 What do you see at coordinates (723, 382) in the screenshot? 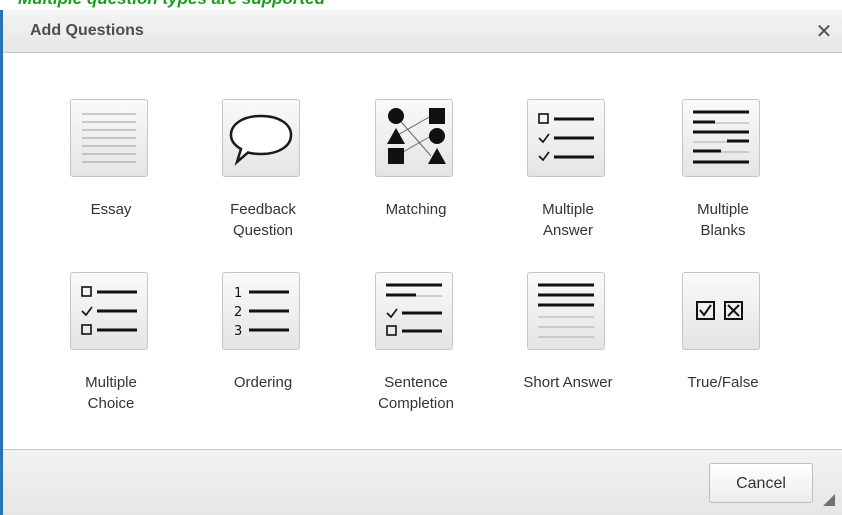
I see `question-type-label: True/False` at bounding box center [723, 382].